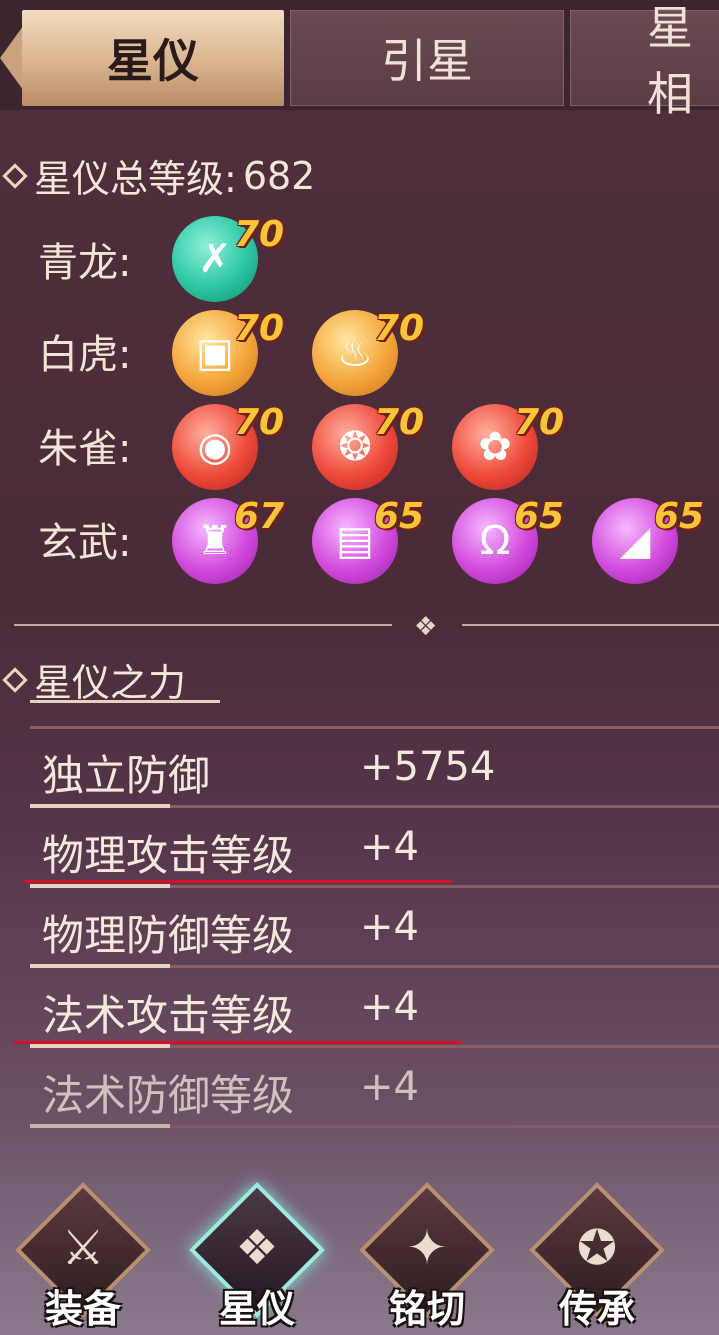 The width and height of the screenshot is (719, 1335). What do you see at coordinates (153, 58) in the screenshot?
I see `tab-star-instrument: 星仪` at bounding box center [153, 58].